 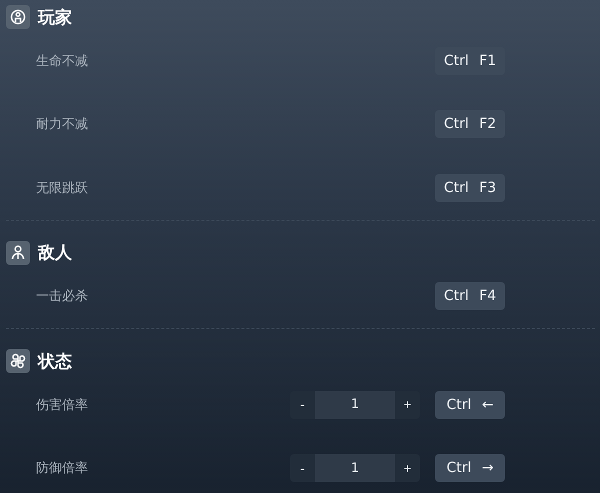 I want to click on hotkey-button: Ctrl F4, so click(x=470, y=296).